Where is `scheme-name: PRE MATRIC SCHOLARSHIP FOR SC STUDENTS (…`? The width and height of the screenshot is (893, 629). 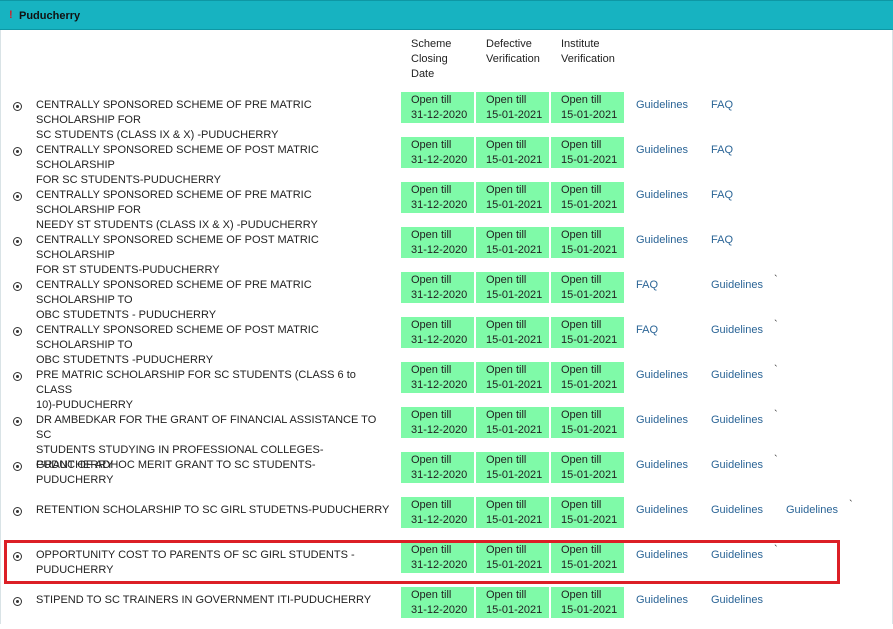 scheme-name: PRE MATRIC SCHOLARSHIP FOR SC STUDENTS (… is located at coordinates (213, 390).